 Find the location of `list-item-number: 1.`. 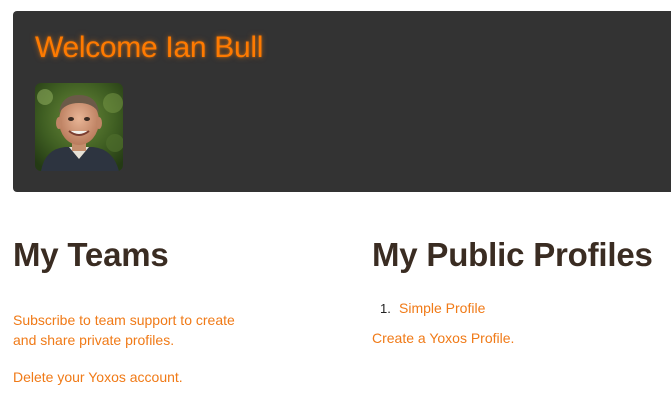

list-item-number: 1. is located at coordinates (385, 308).